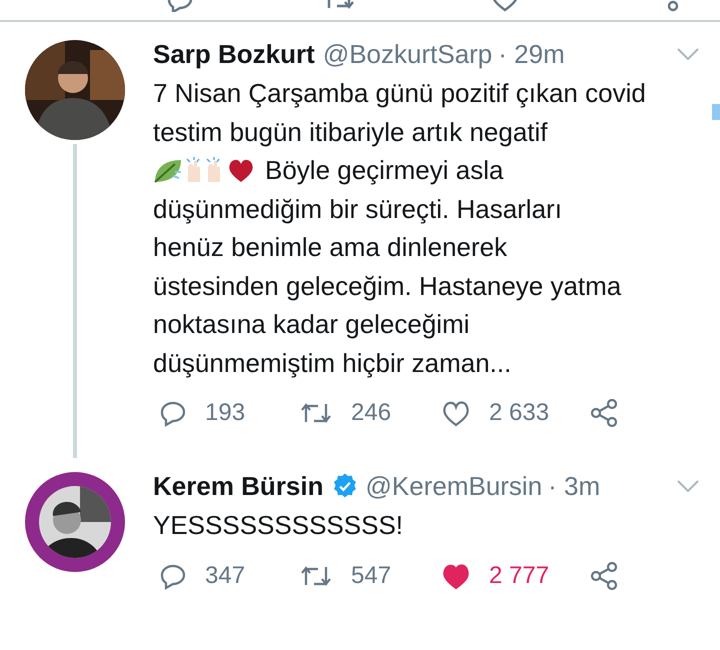 This screenshot has height=650, width=720. What do you see at coordinates (716, 112) in the screenshot?
I see `scroll-indicator` at bounding box center [716, 112].